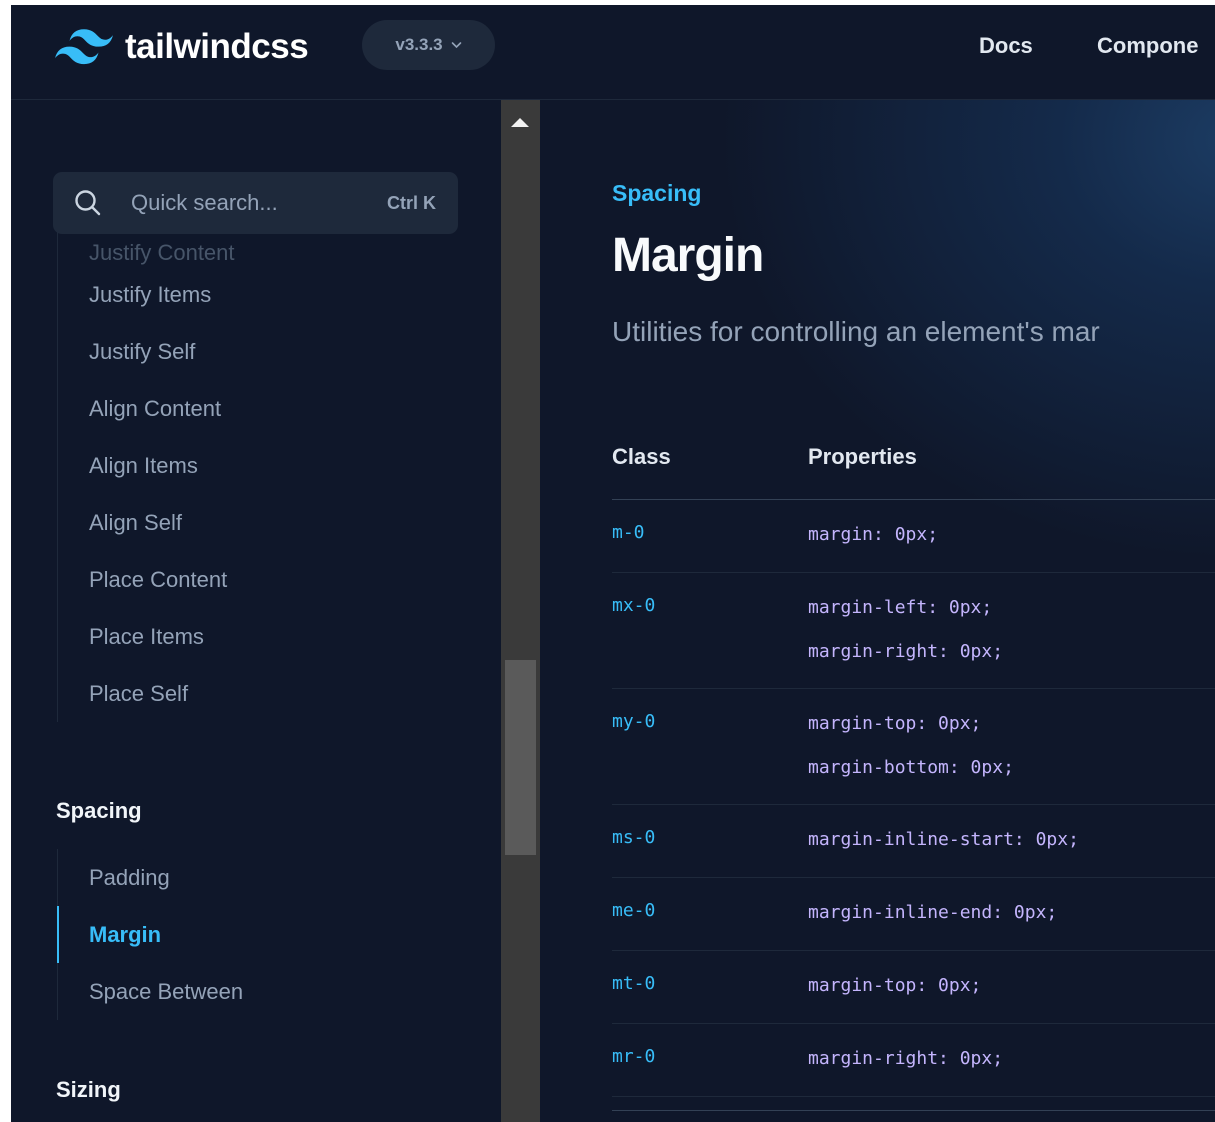 This screenshot has width=1215, height=1122. Describe the element at coordinates (1006, 46) in the screenshot. I see `nav-docs-link: Docs` at that location.